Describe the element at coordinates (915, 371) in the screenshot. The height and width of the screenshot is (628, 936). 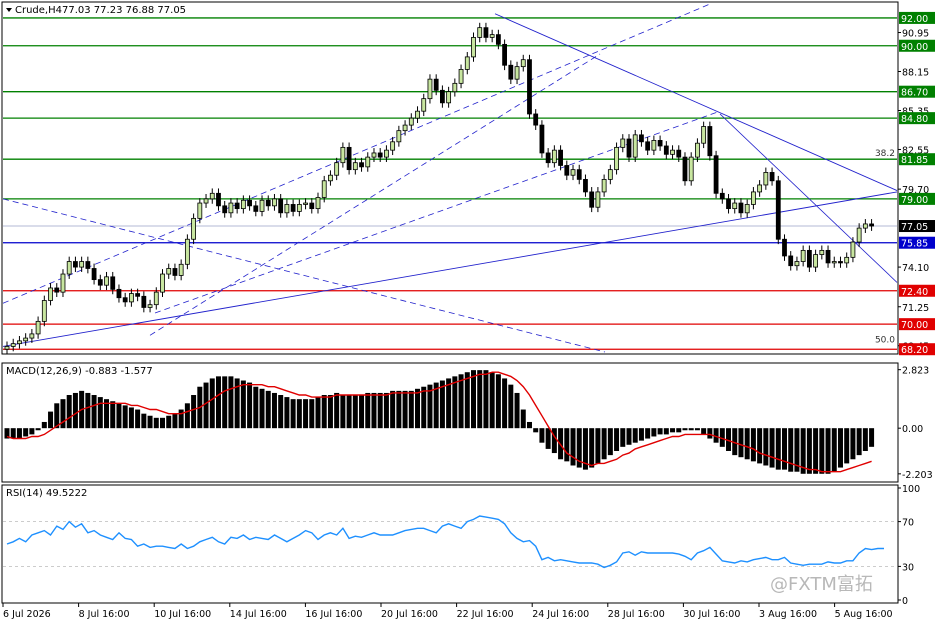
I see `macd-tick-label-2.823: 2.823` at that location.